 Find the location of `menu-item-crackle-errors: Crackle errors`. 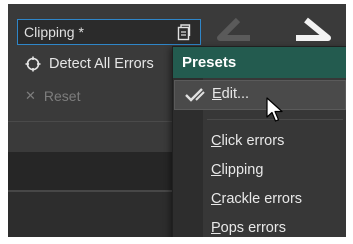

menu-item-crackle-errors: Crackle errors is located at coordinates (256, 199).